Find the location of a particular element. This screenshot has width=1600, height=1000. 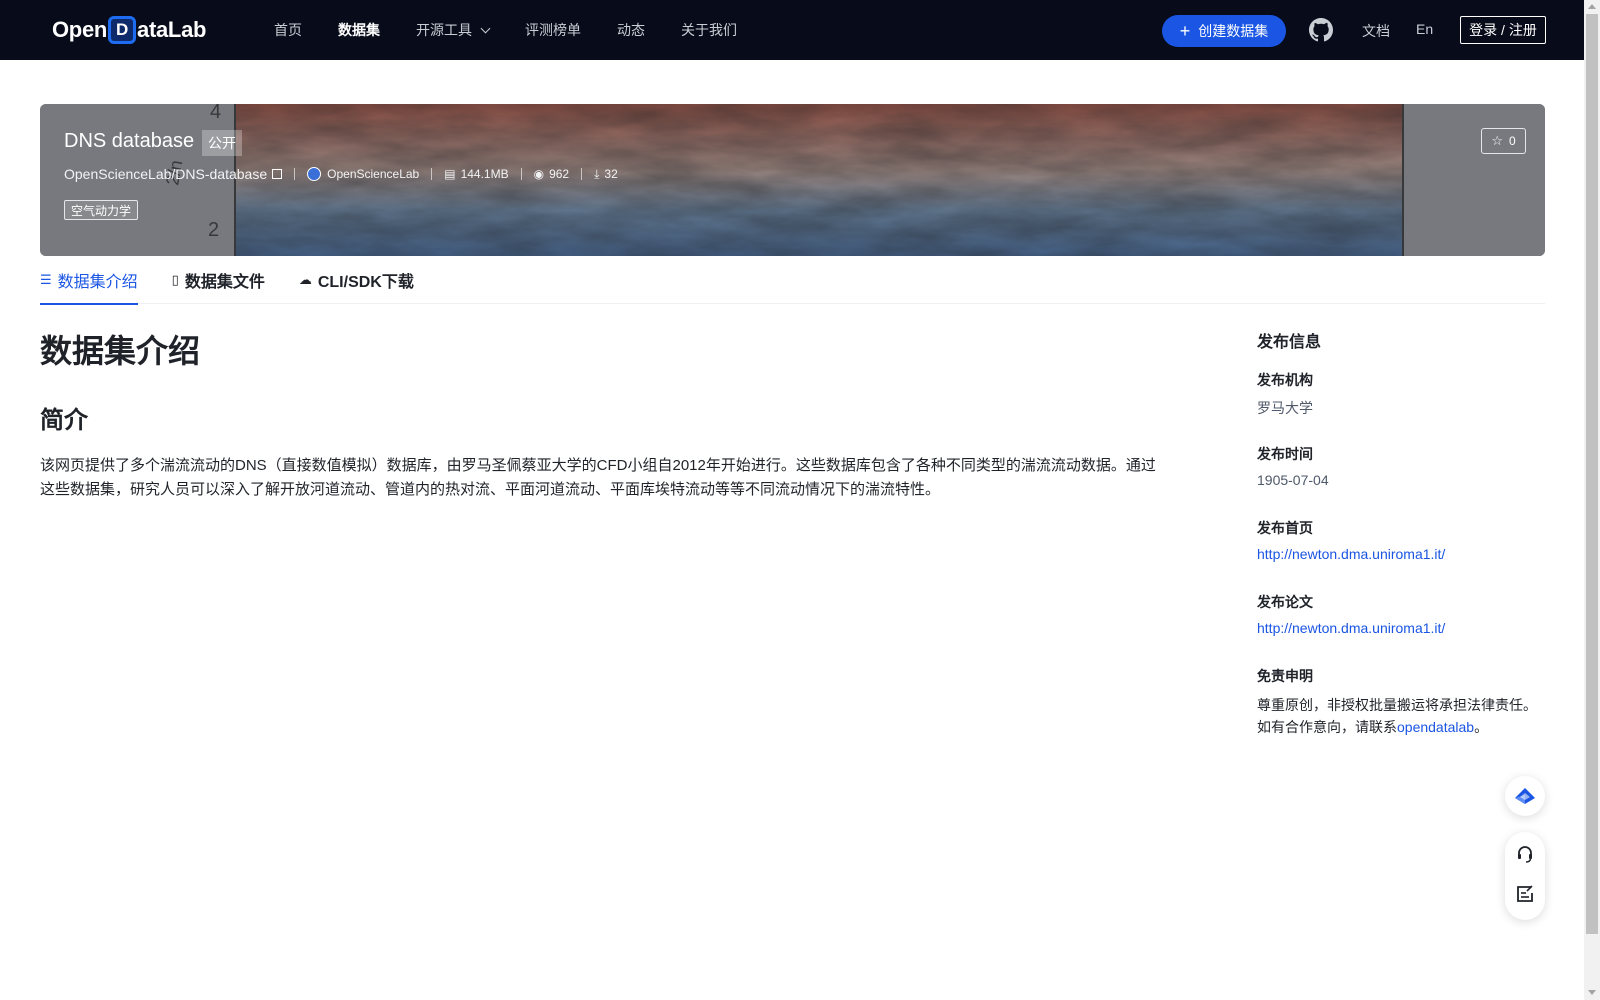

nav-home: 首页 is located at coordinates (288, 30).